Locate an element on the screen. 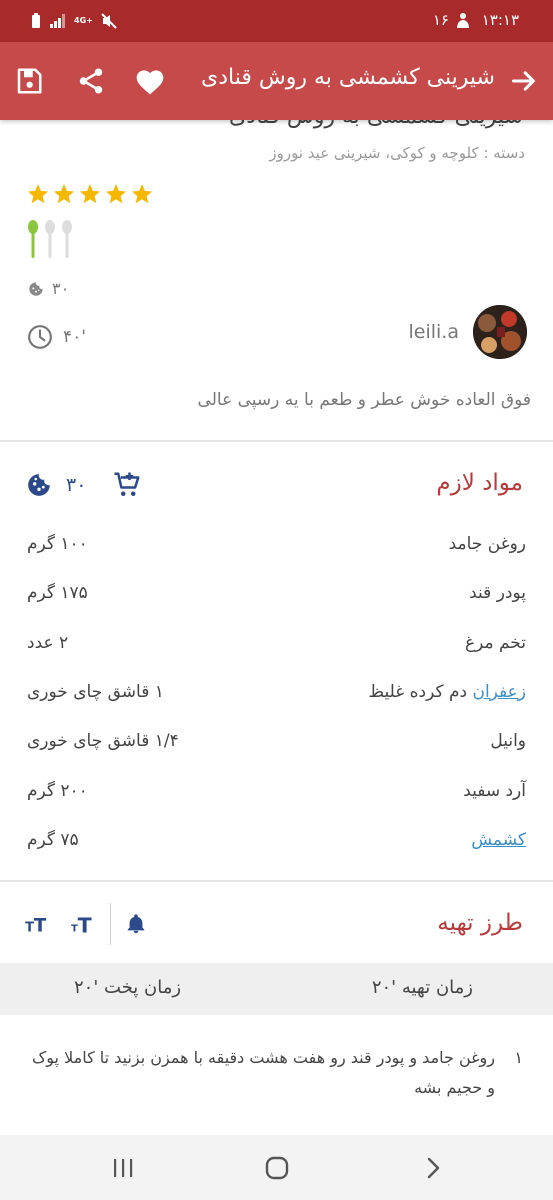 The height and width of the screenshot is (1200, 553). share-icon is located at coordinates (91, 81).